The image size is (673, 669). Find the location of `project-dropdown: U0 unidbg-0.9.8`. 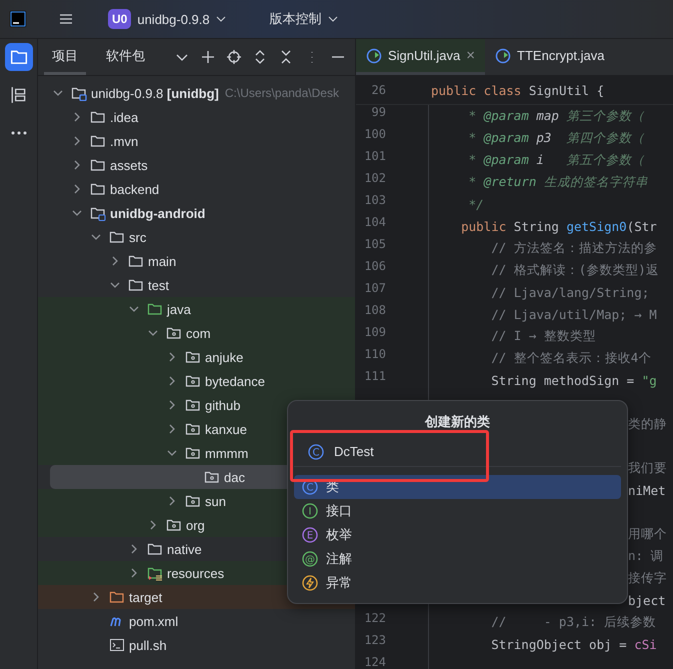

project-dropdown: U0 unidbg-0.9.8 is located at coordinates (167, 19).